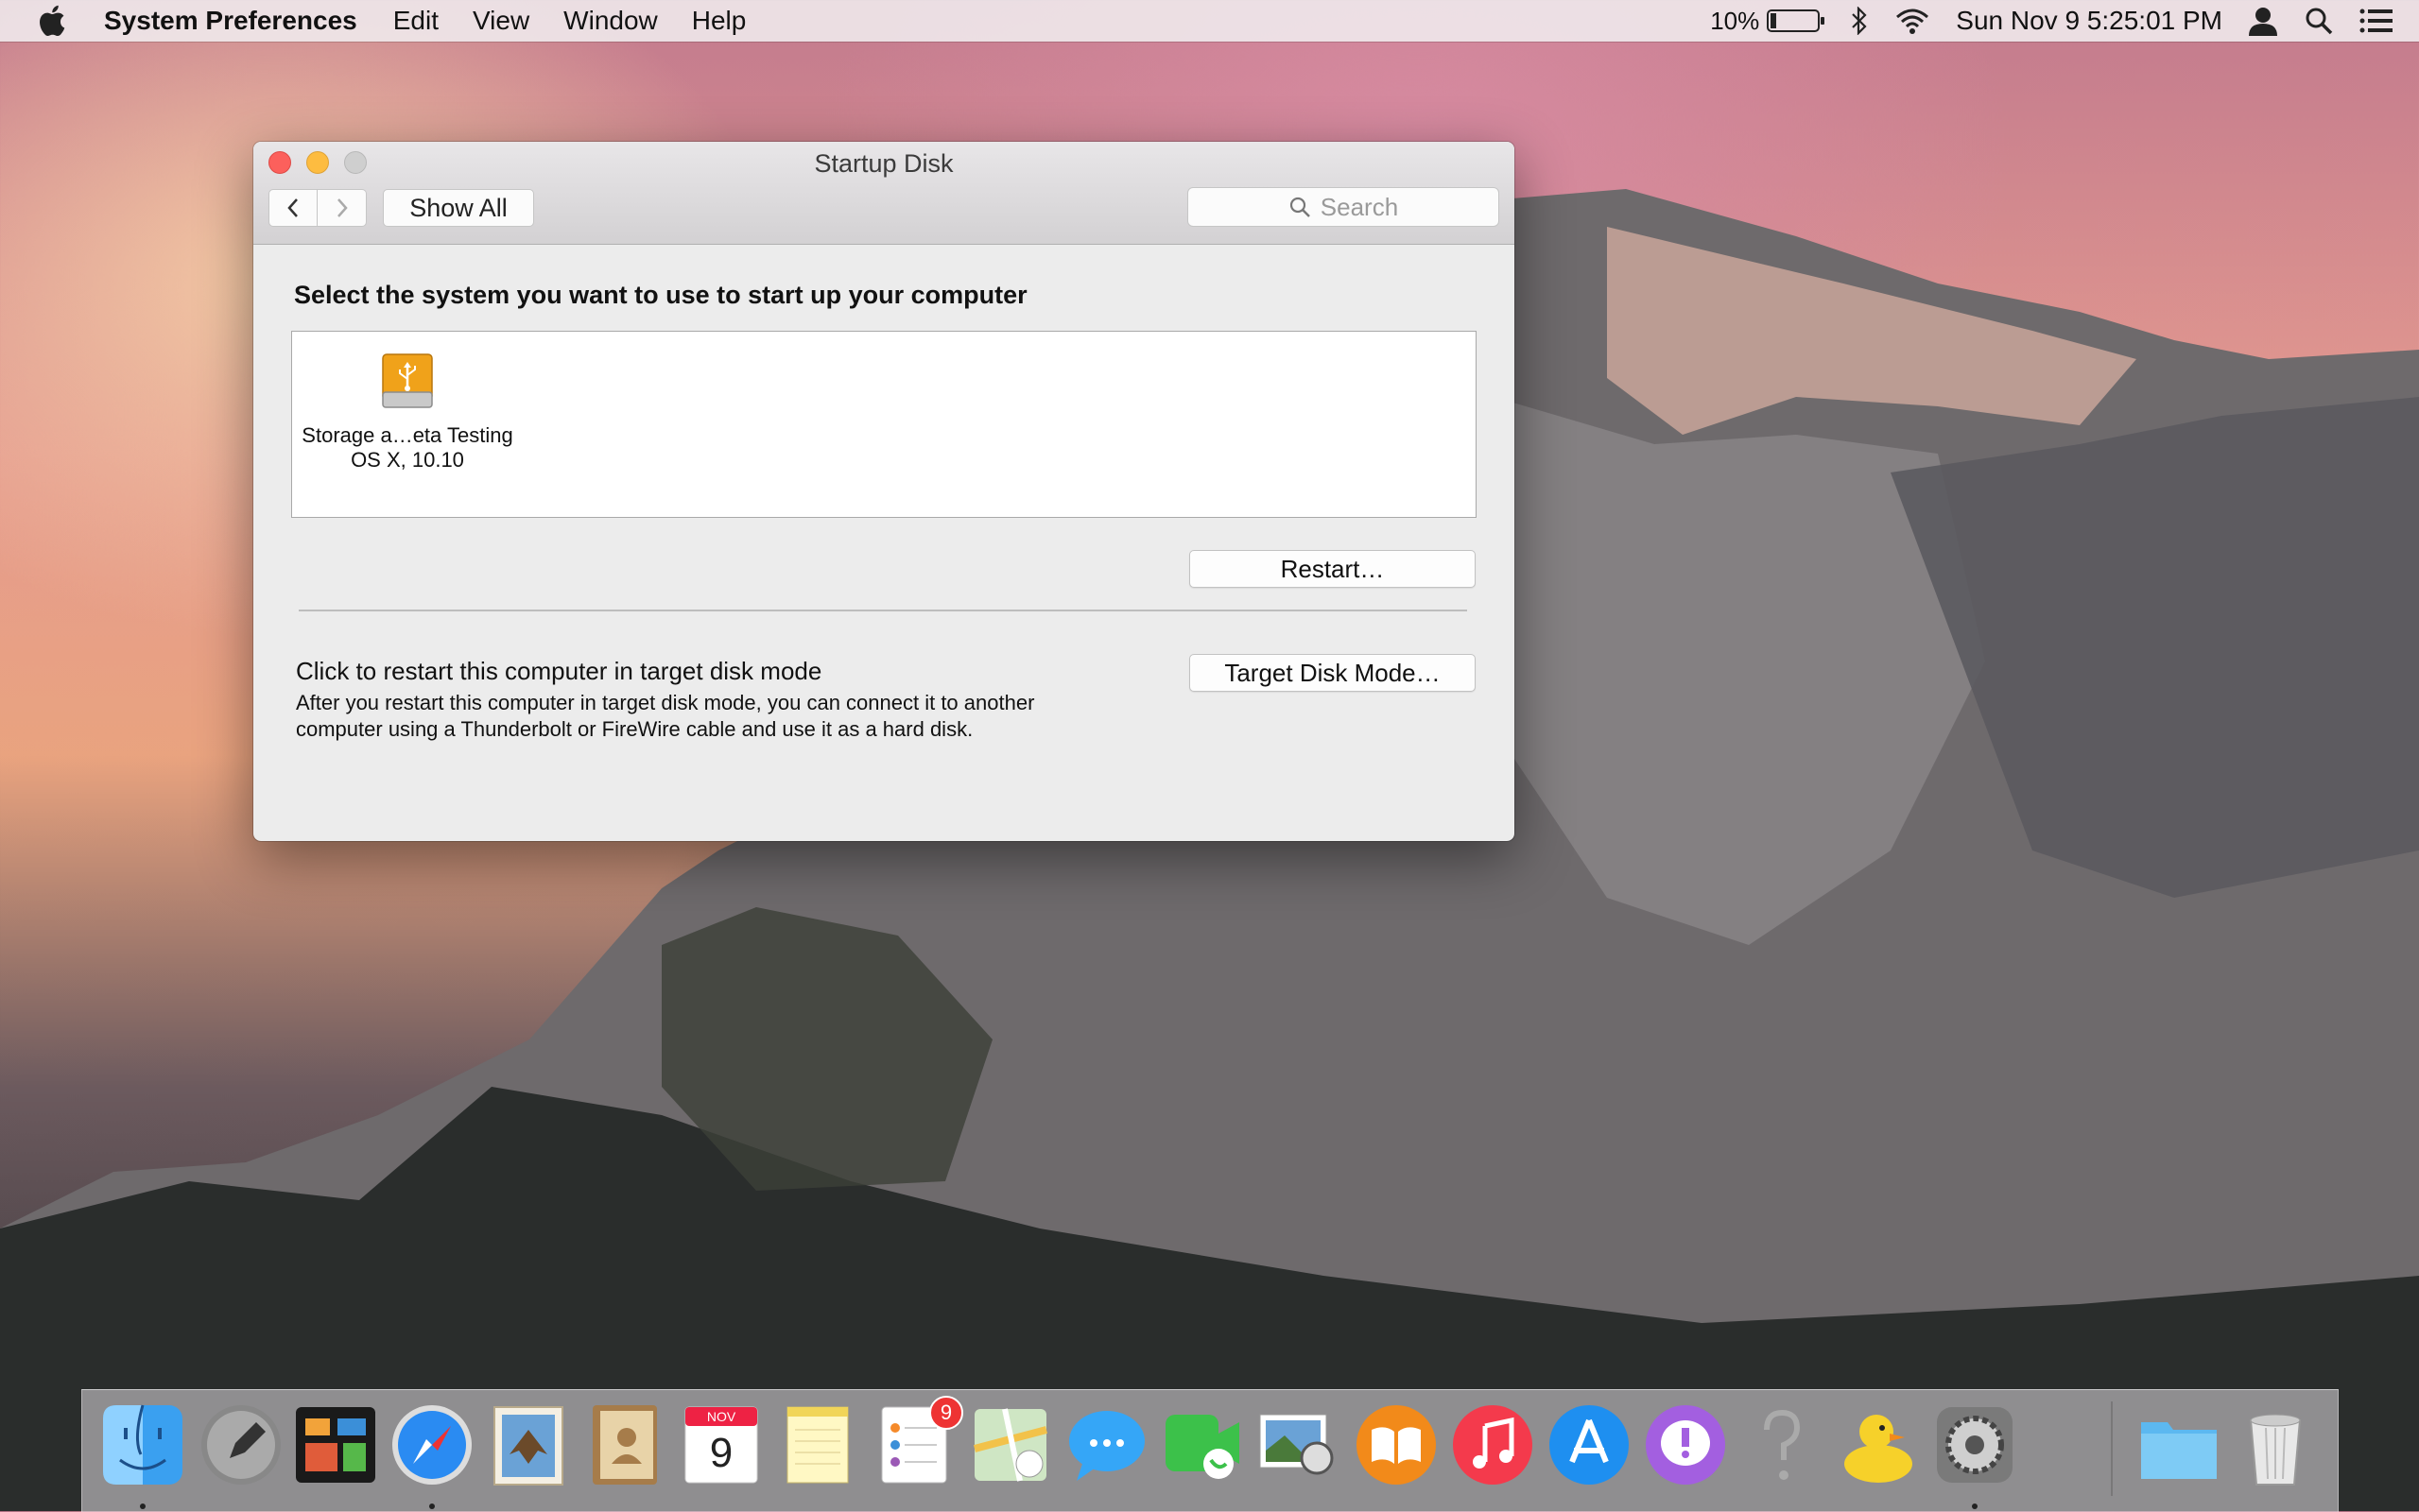 This screenshot has height=1512, width=2419. What do you see at coordinates (2112, 1448) in the screenshot?
I see `dock-separator` at bounding box center [2112, 1448].